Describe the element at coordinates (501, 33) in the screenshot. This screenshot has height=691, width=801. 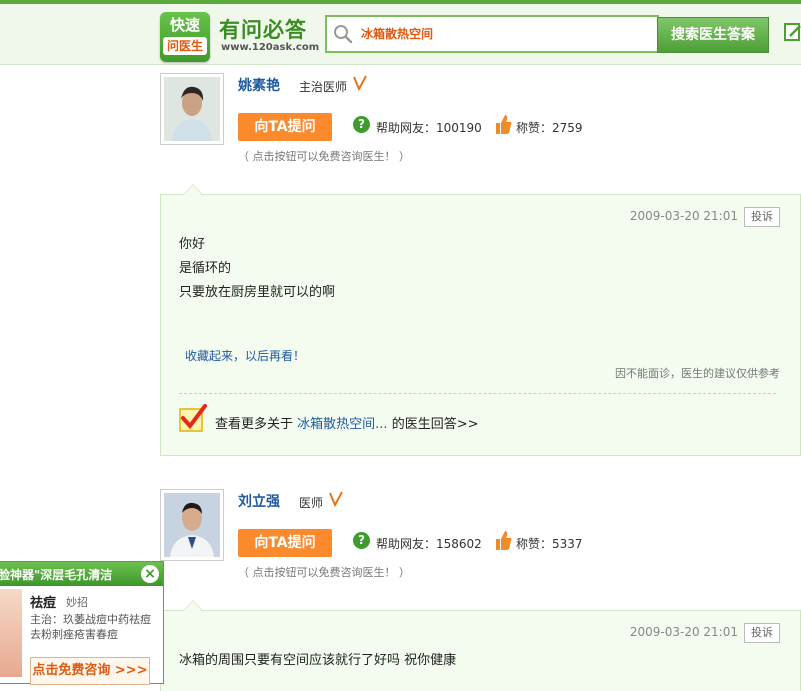
I see `search-input` at that location.